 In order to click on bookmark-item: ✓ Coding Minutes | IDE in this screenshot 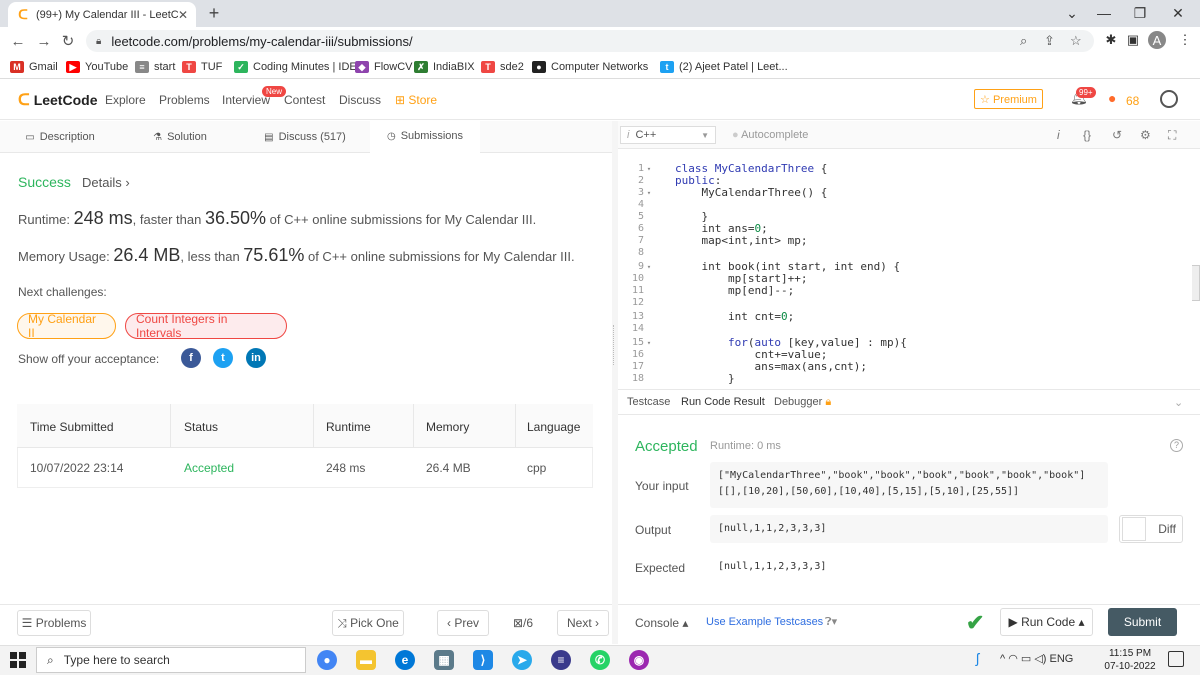, I will do `click(295, 67)`.